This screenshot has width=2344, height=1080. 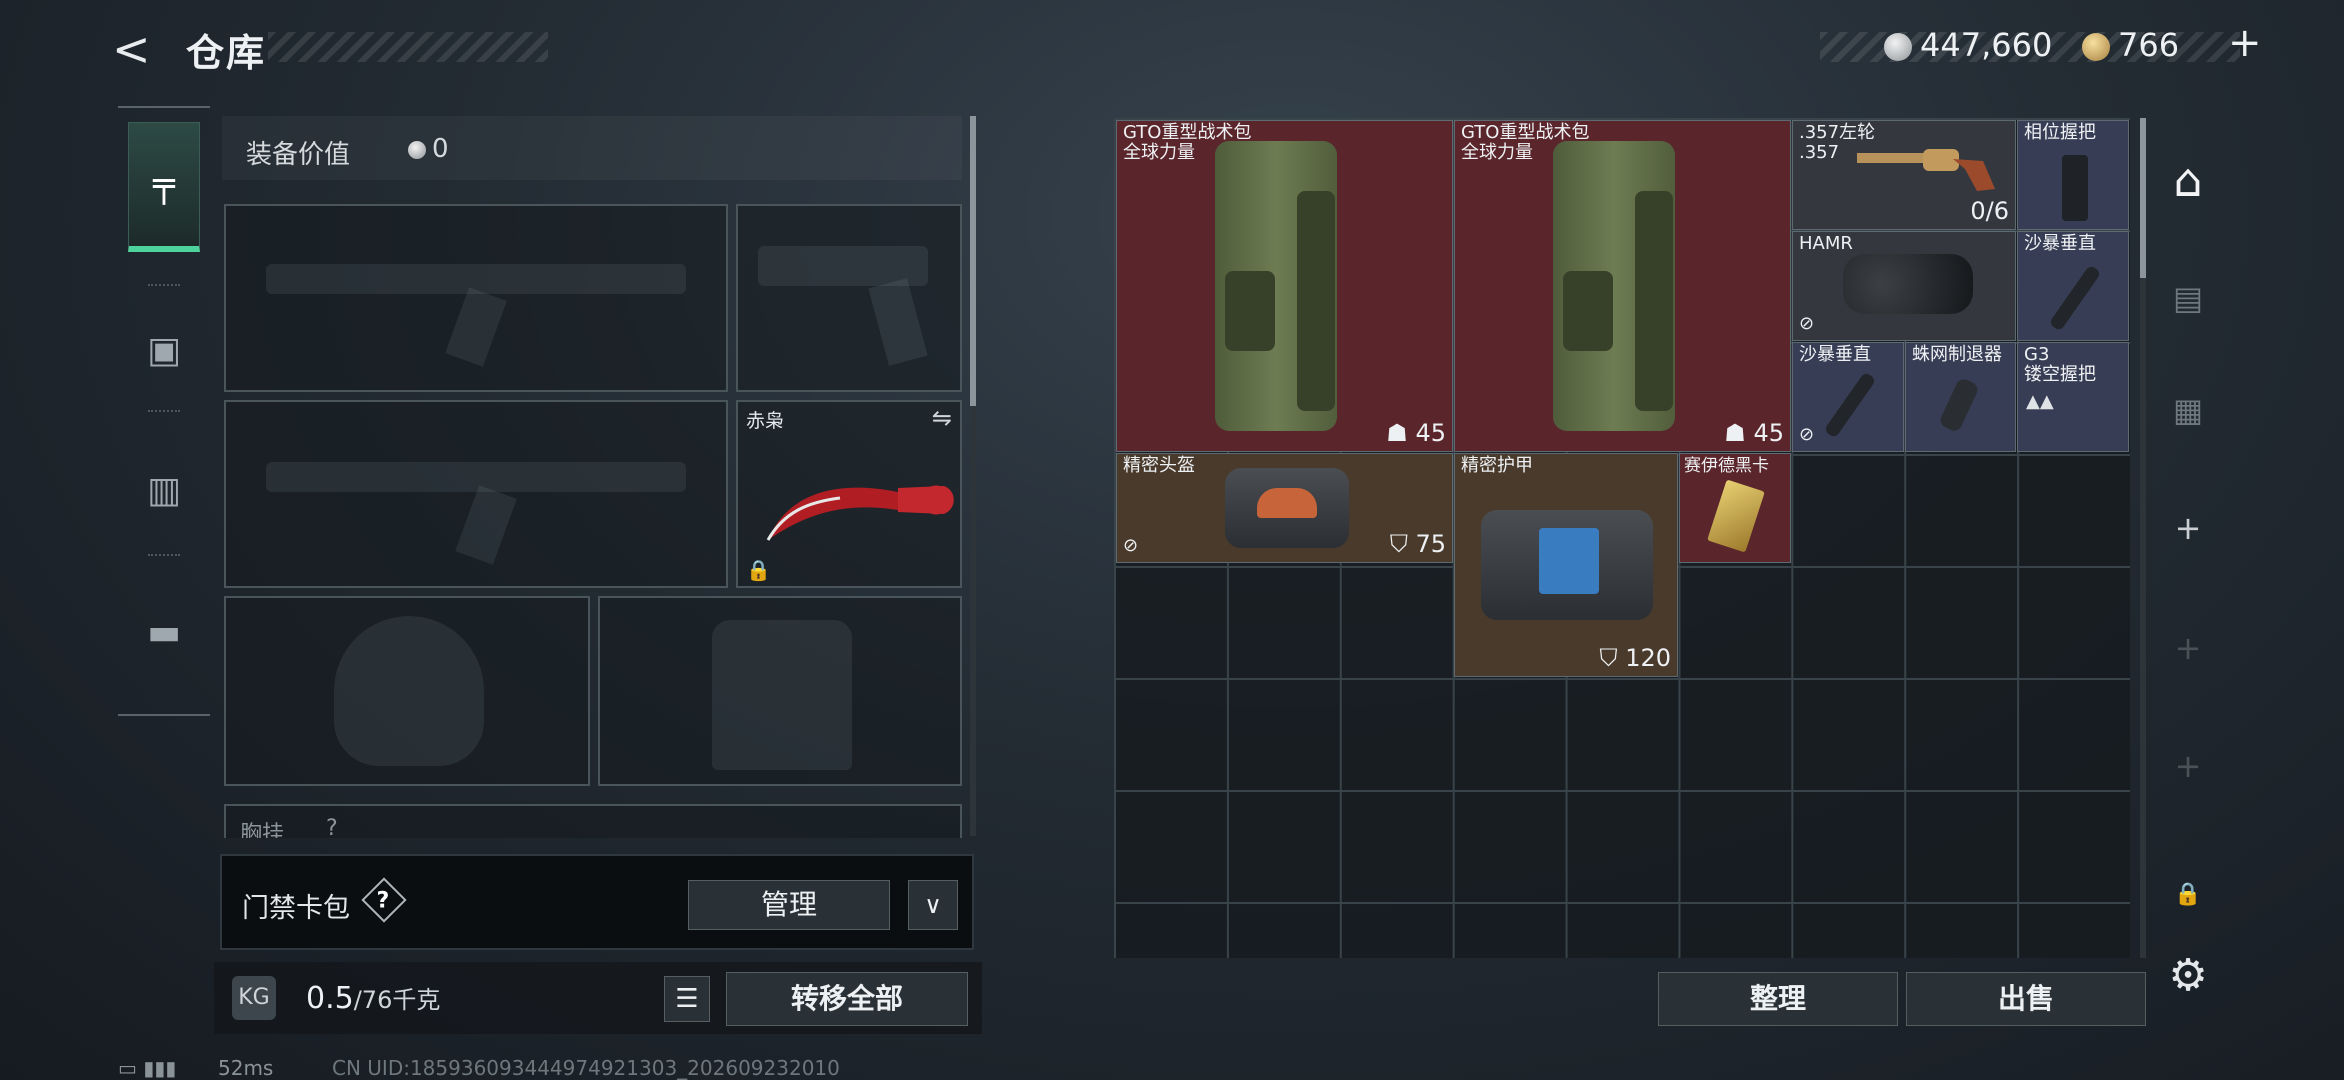 What do you see at coordinates (1187, 132) in the screenshot?
I see `item-name: GTO重型战术包` at bounding box center [1187, 132].